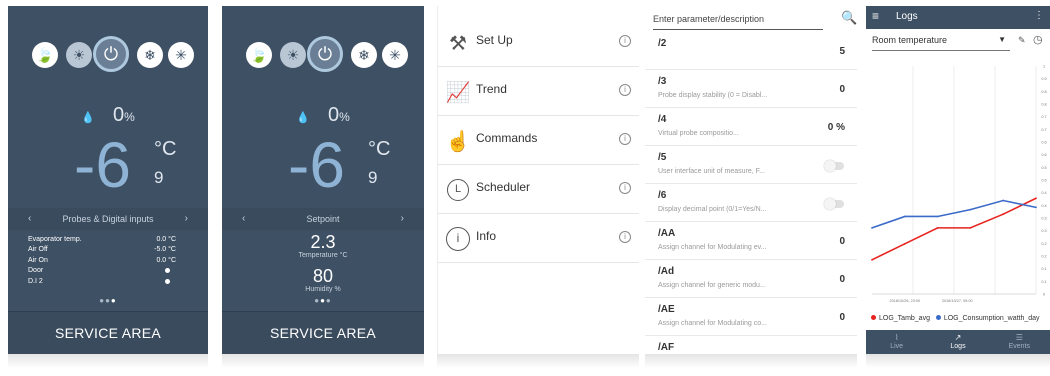 The width and height of the screenshot is (1050, 376). I want to click on x-tick-label: 2018/10/27, 09:00, so click(957, 301).